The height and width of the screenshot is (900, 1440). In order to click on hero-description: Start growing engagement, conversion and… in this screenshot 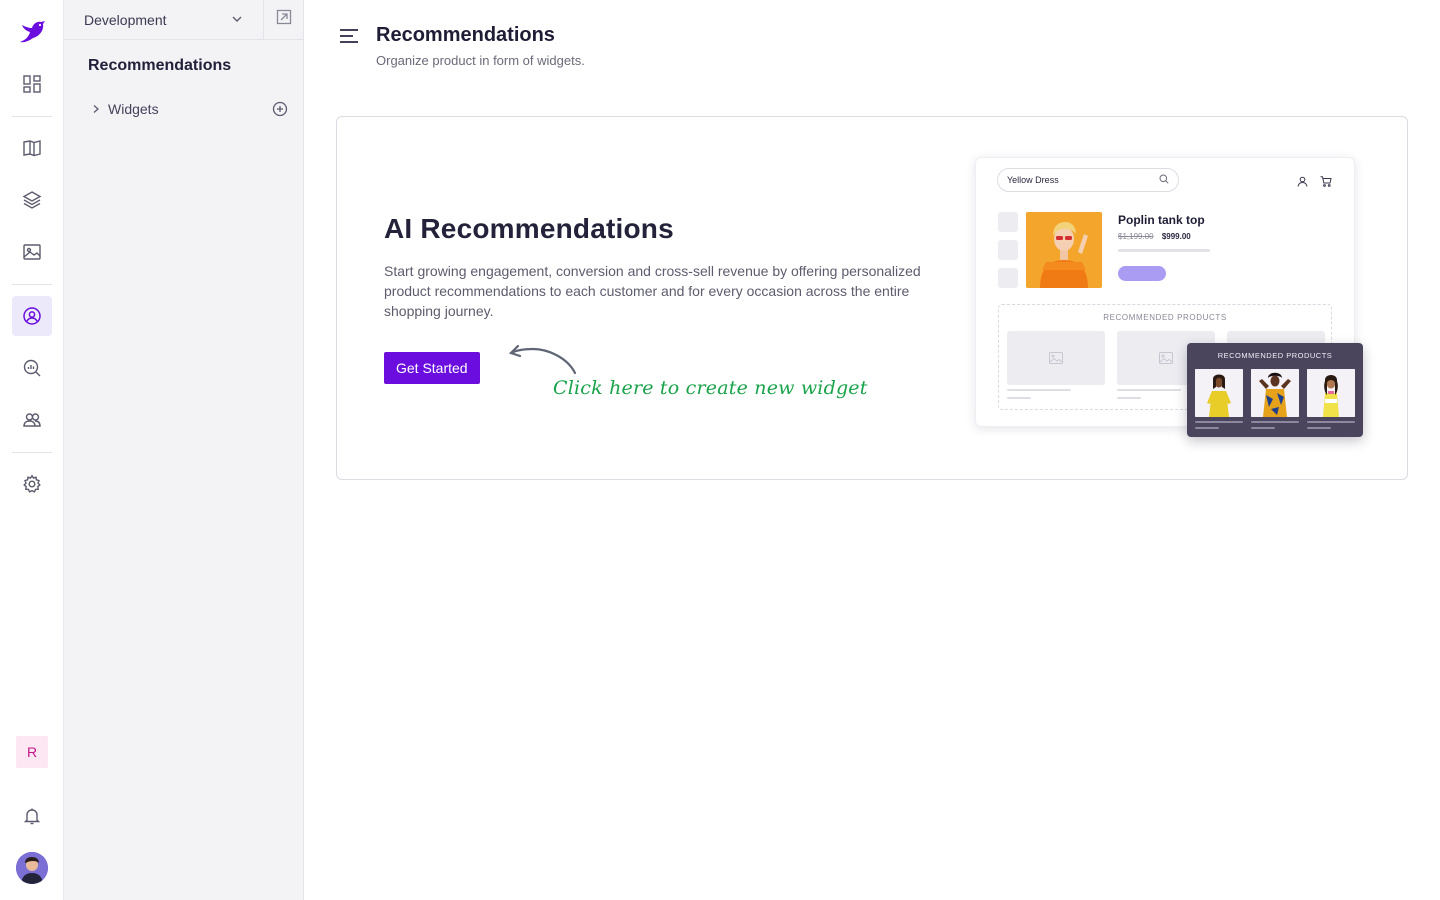, I will do `click(652, 291)`.